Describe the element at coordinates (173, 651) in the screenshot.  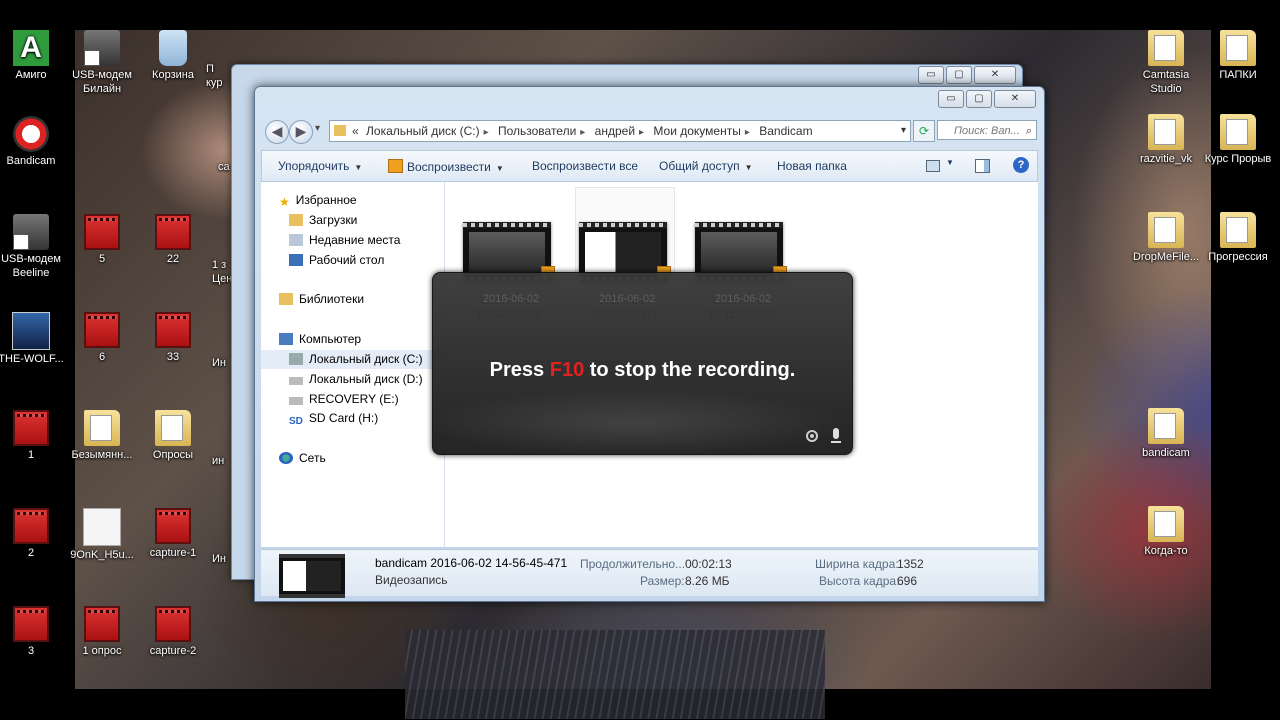
I see `desktop-icon-label: capture-2` at that location.